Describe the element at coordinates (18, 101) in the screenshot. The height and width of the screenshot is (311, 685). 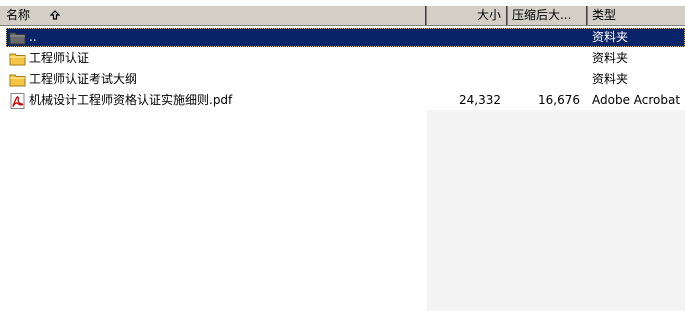
I see `pdf-icon` at that location.